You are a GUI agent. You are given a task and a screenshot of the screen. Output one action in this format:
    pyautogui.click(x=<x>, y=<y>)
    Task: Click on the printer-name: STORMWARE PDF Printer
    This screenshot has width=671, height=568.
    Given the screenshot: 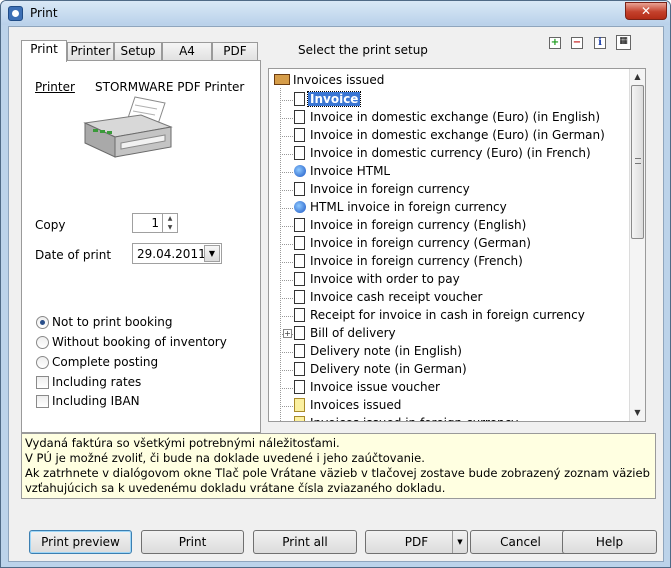 What is the action you would take?
    pyautogui.click(x=170, y=87)
    